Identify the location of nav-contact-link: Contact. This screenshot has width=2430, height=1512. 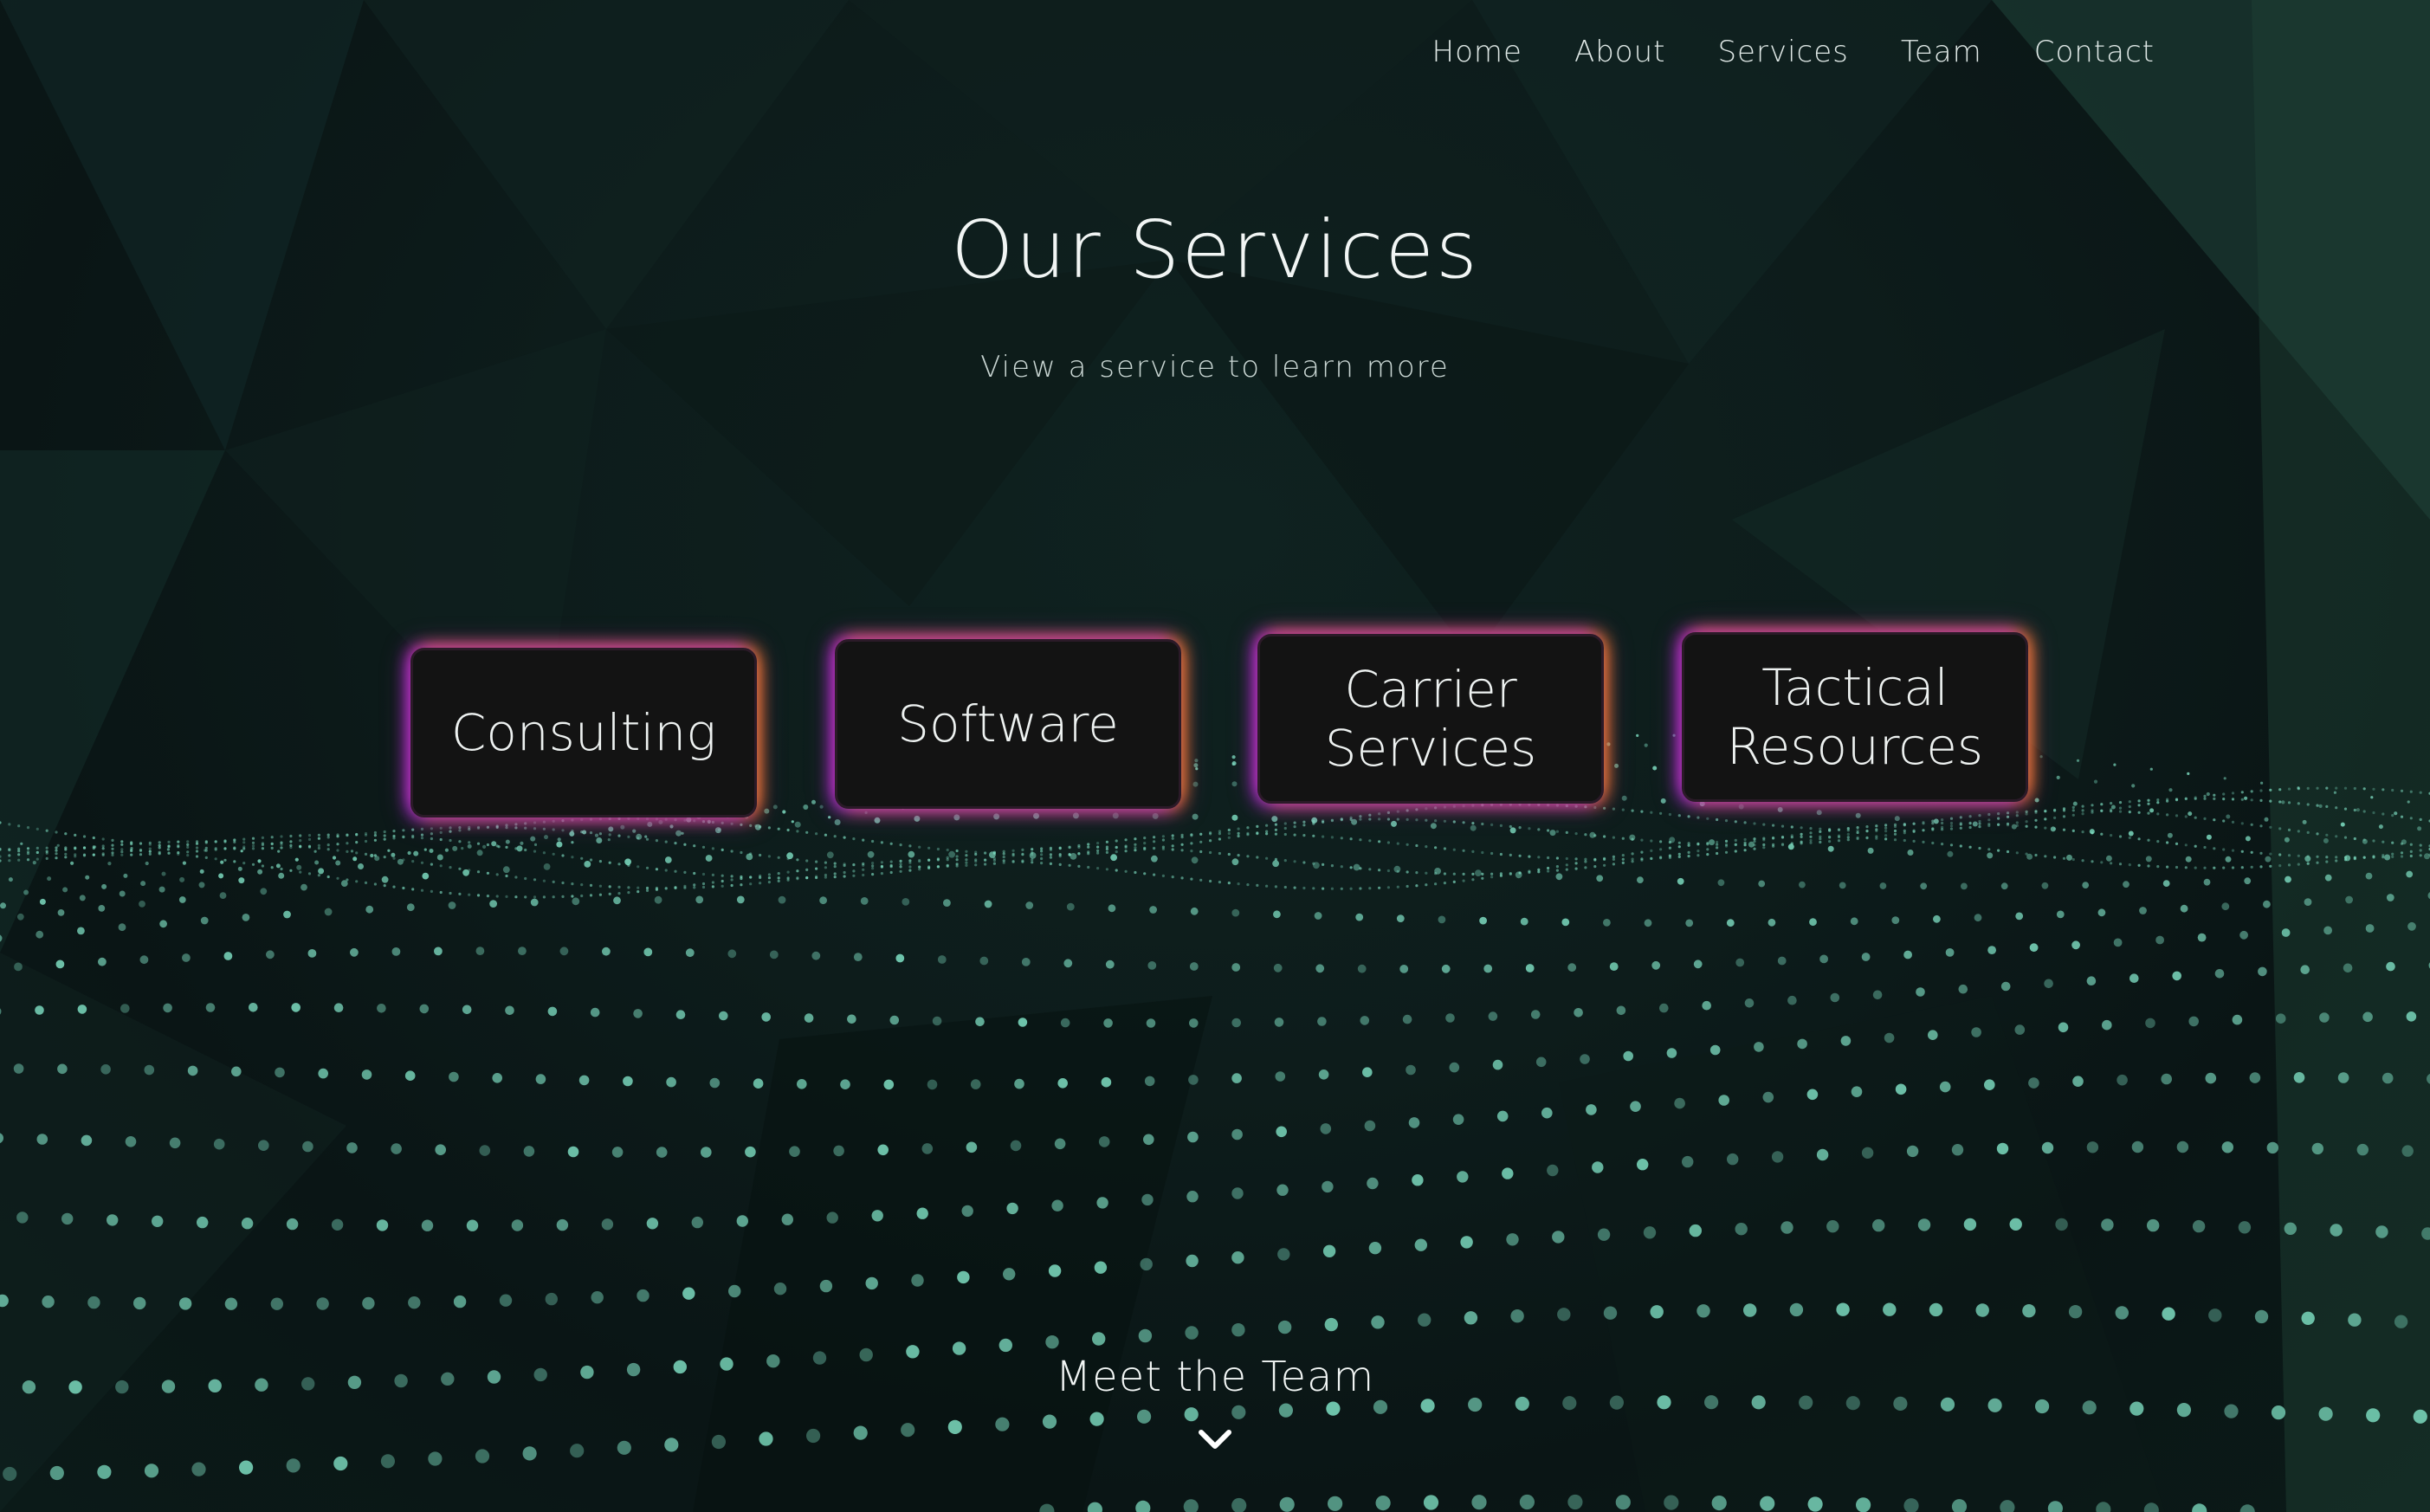
(2094, 52).